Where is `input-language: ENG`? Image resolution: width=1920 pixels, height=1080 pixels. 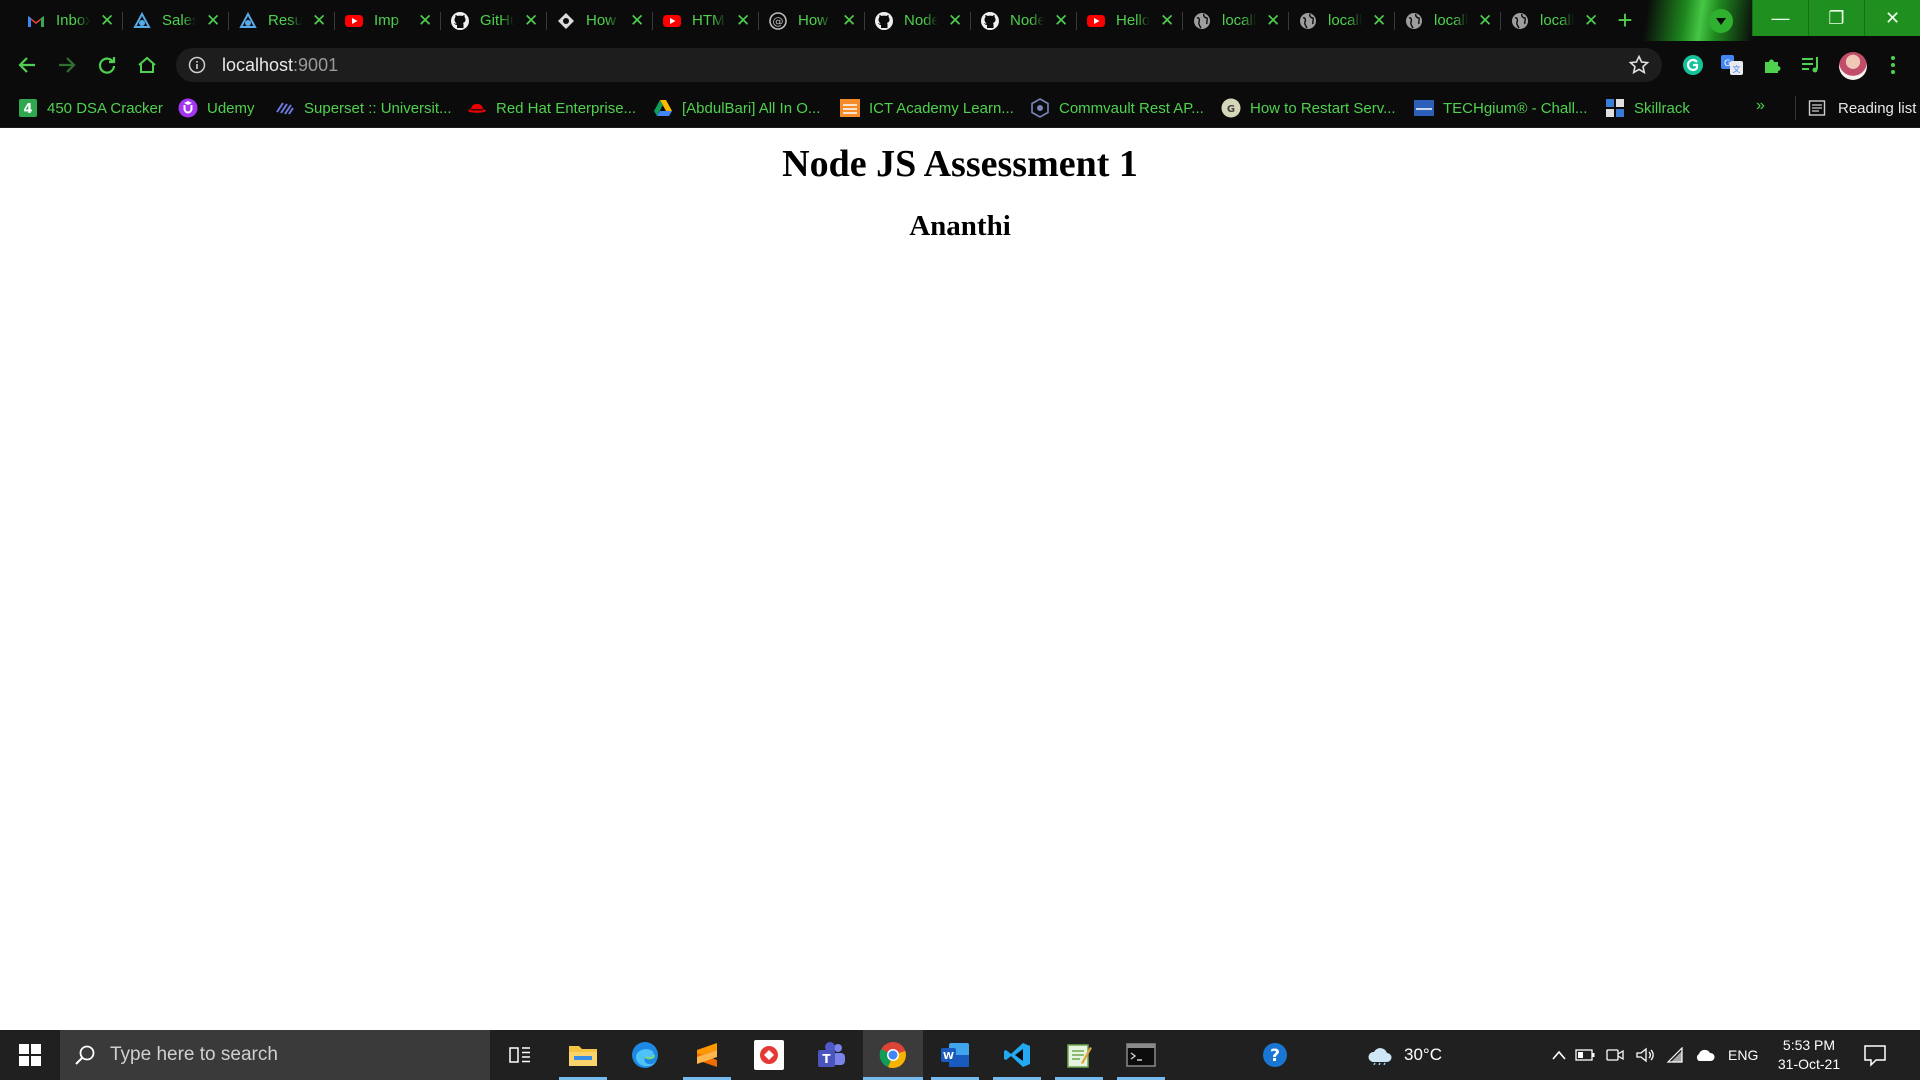 input-language: ENG is located at coordinates (1743, 1055).